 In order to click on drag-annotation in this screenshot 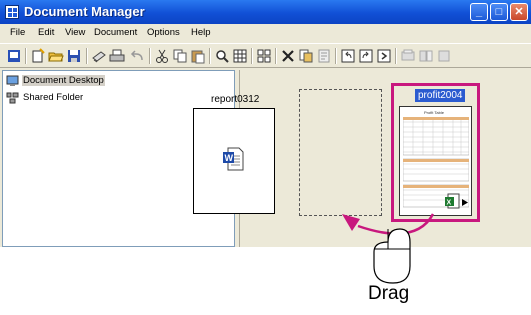, I will do `click(388, 248)`.